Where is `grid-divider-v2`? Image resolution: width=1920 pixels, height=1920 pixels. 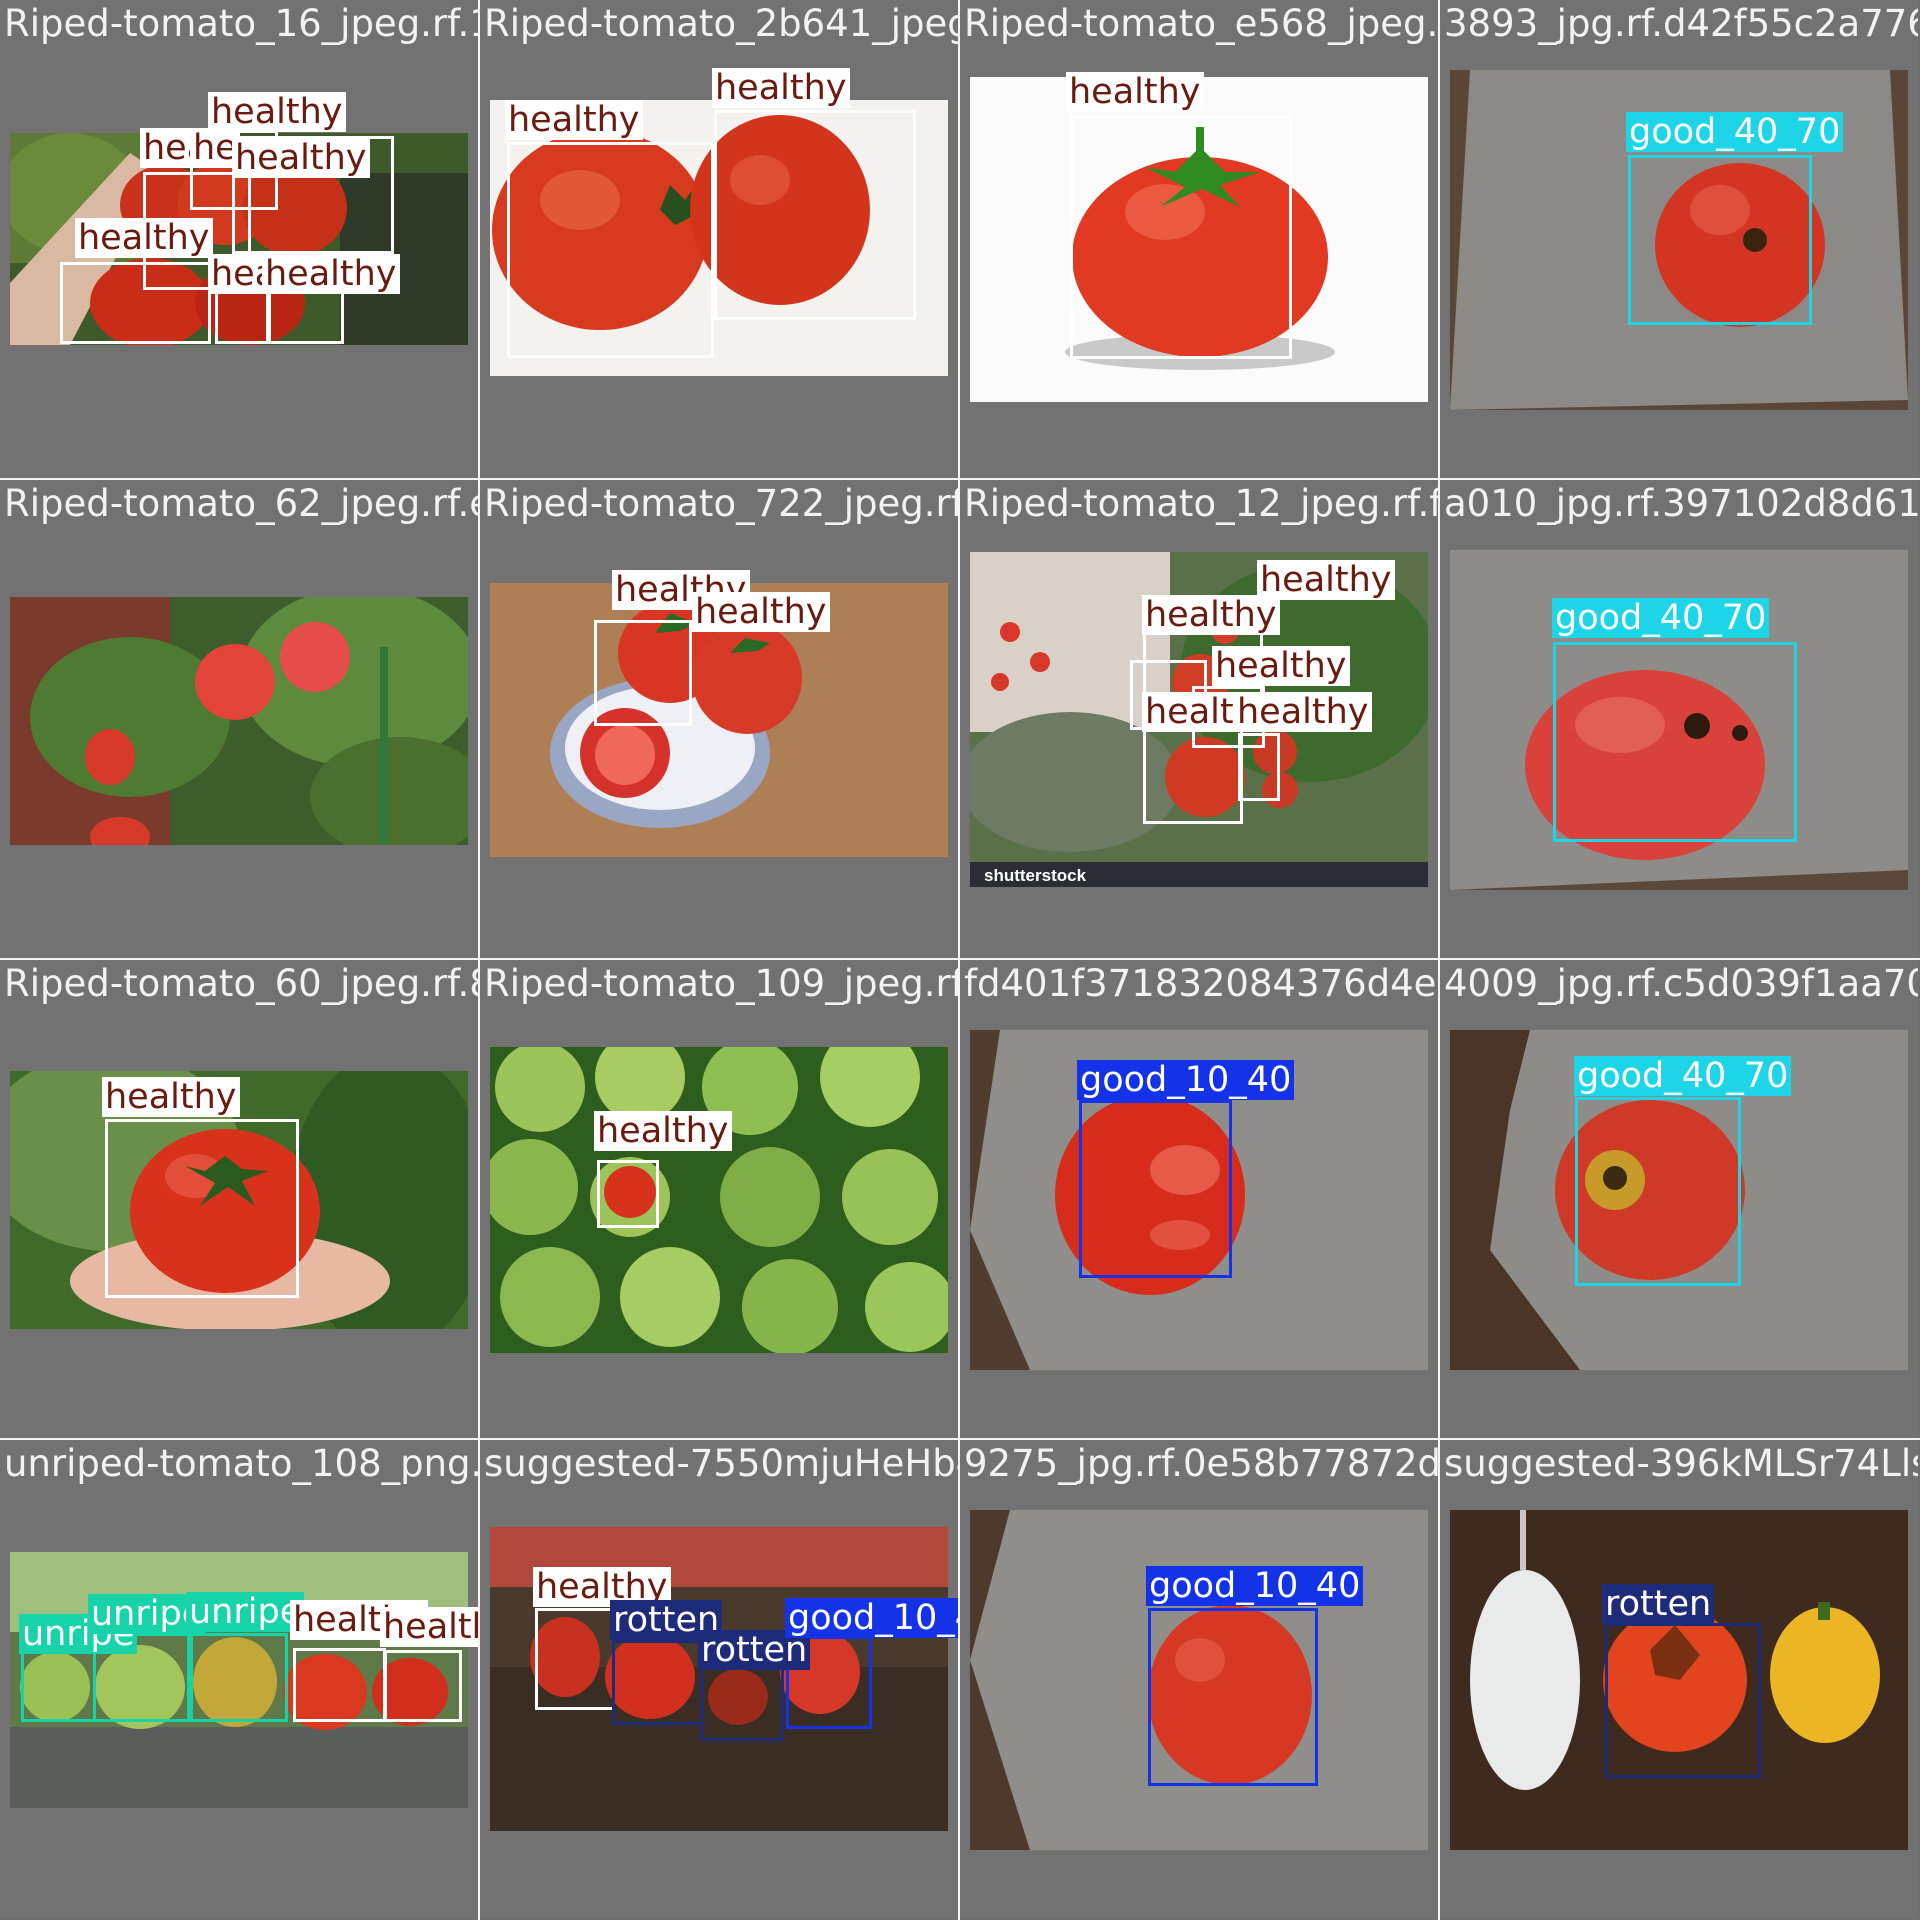 grid-divider-v2 is located at coordinates (959, 960).